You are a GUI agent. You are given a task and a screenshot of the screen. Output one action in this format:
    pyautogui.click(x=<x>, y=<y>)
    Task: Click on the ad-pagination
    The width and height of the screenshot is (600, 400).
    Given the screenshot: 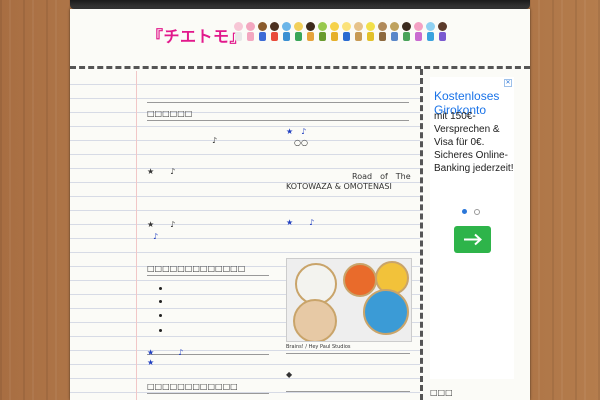 What is the action you would take?
    pyautogui.click(x=472, y=212)
    